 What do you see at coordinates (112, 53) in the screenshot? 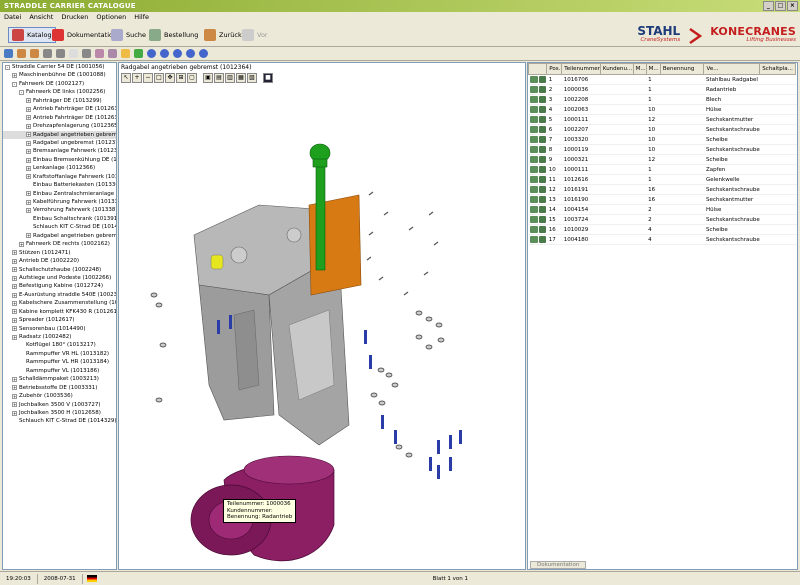
I see `tool-icon` at bounding box center [112, 53].